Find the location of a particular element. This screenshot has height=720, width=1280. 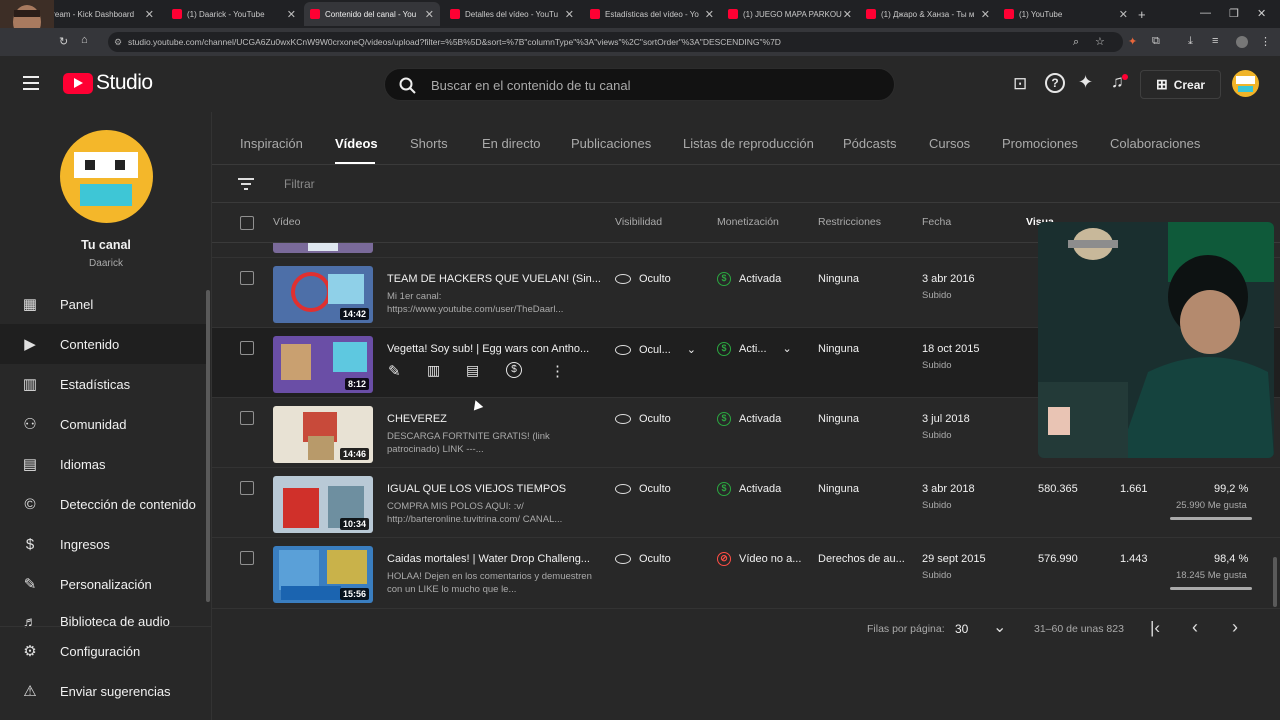

tab-playlists: Listas de reproducción is located at coordinates (748, 143).